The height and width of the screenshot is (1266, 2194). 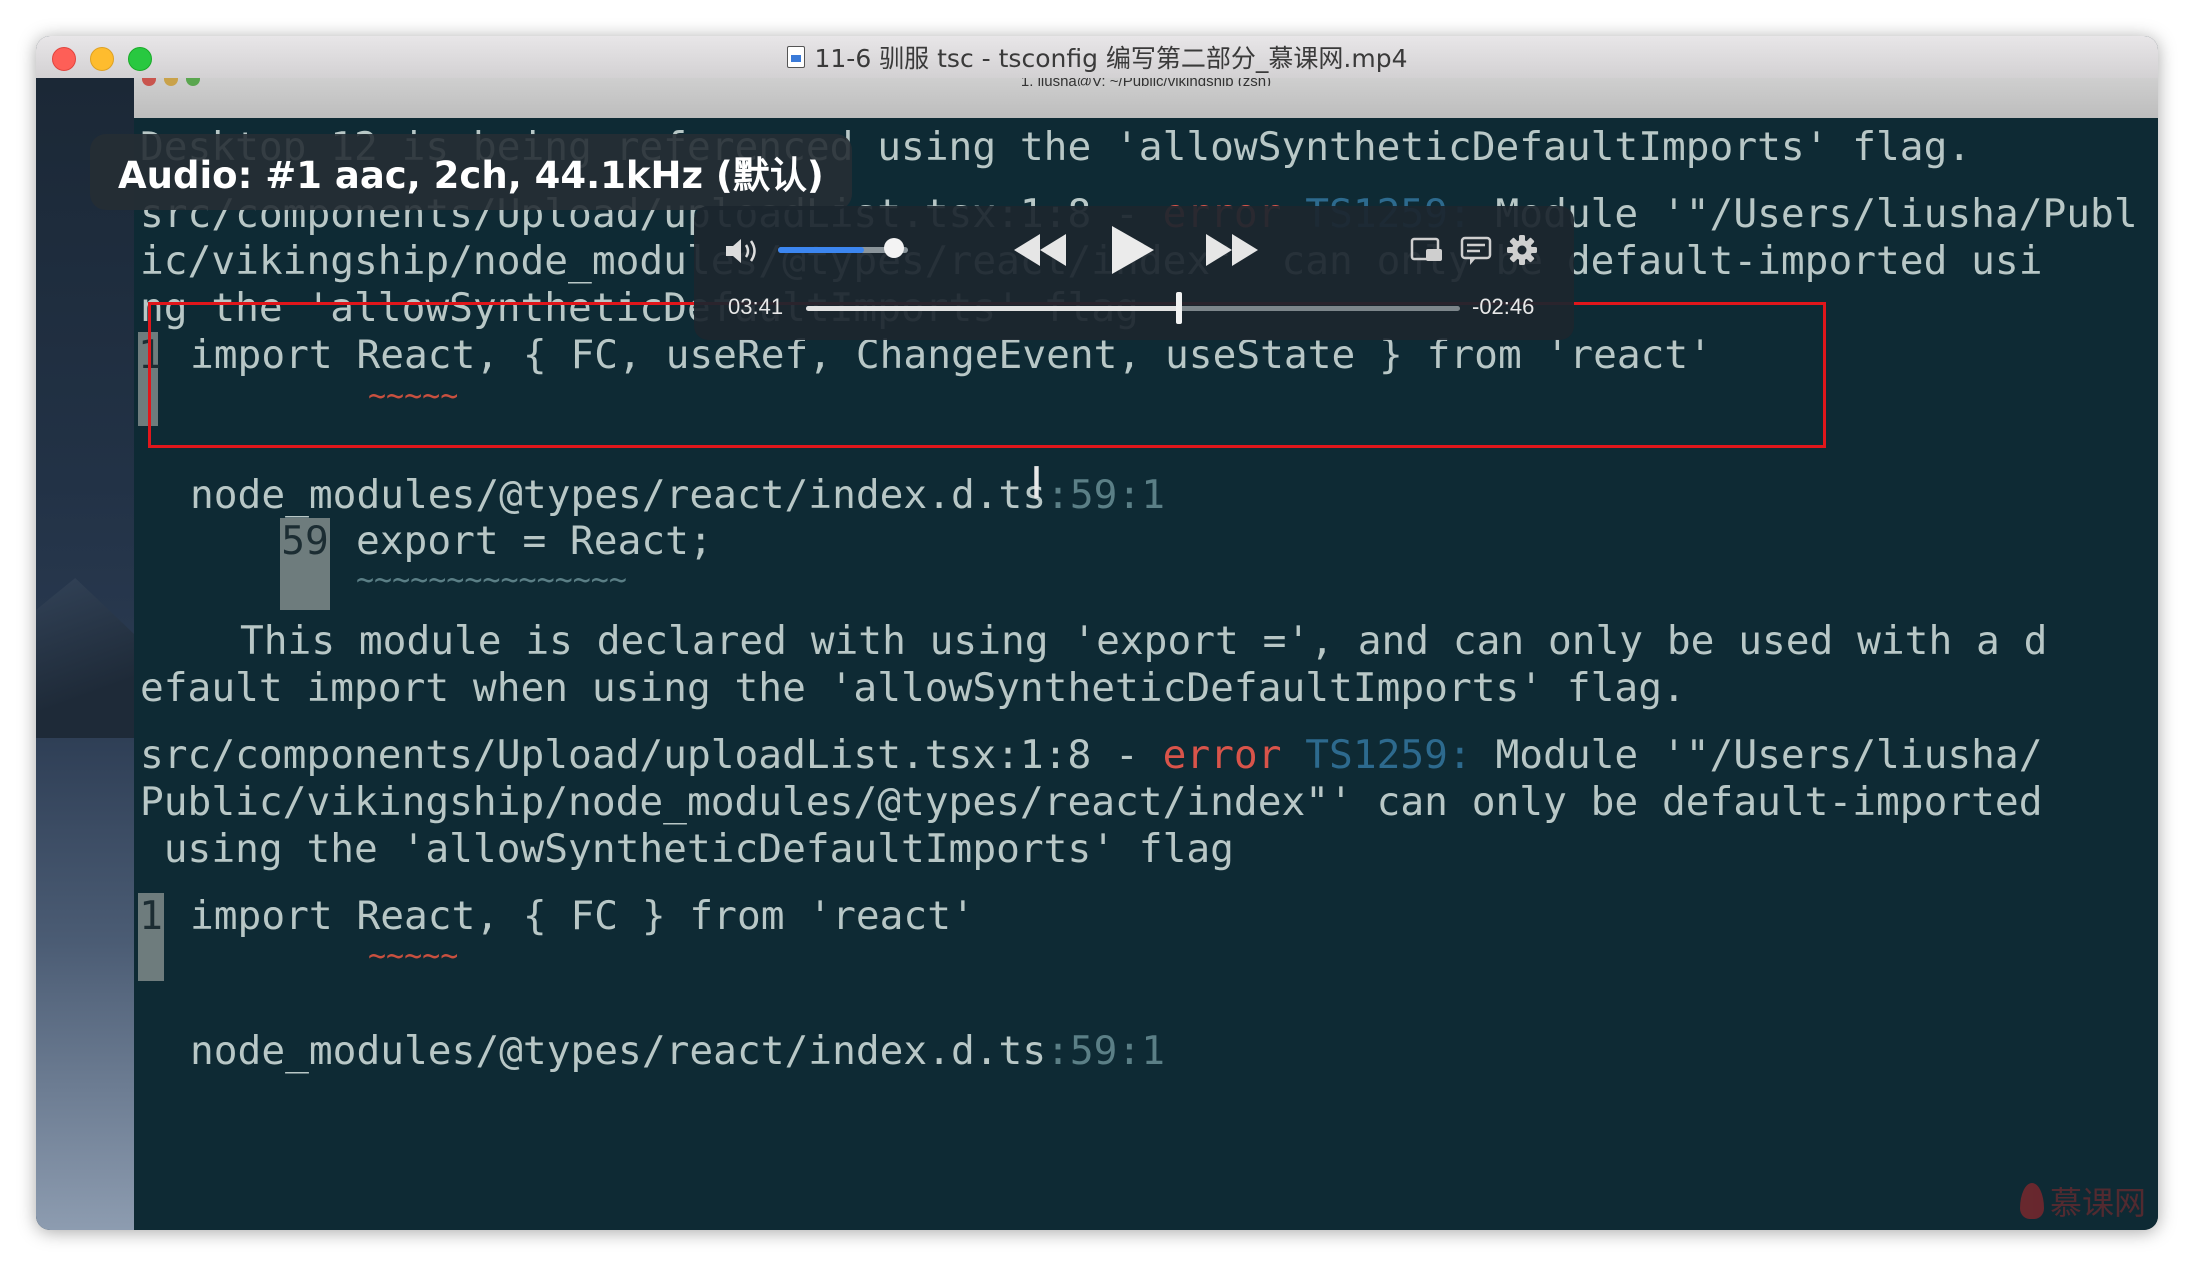 I want to click on document-icon, so click(x=795, y=57).